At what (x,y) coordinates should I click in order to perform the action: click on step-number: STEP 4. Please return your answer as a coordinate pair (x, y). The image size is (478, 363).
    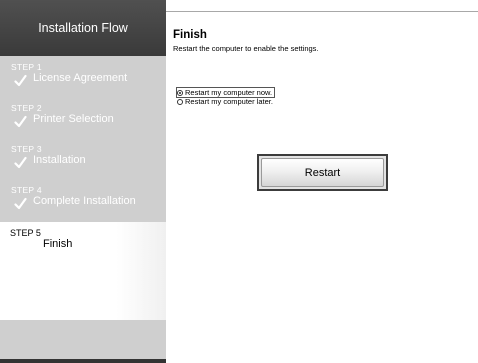
    Looking at the image, I should click on (26, 190).